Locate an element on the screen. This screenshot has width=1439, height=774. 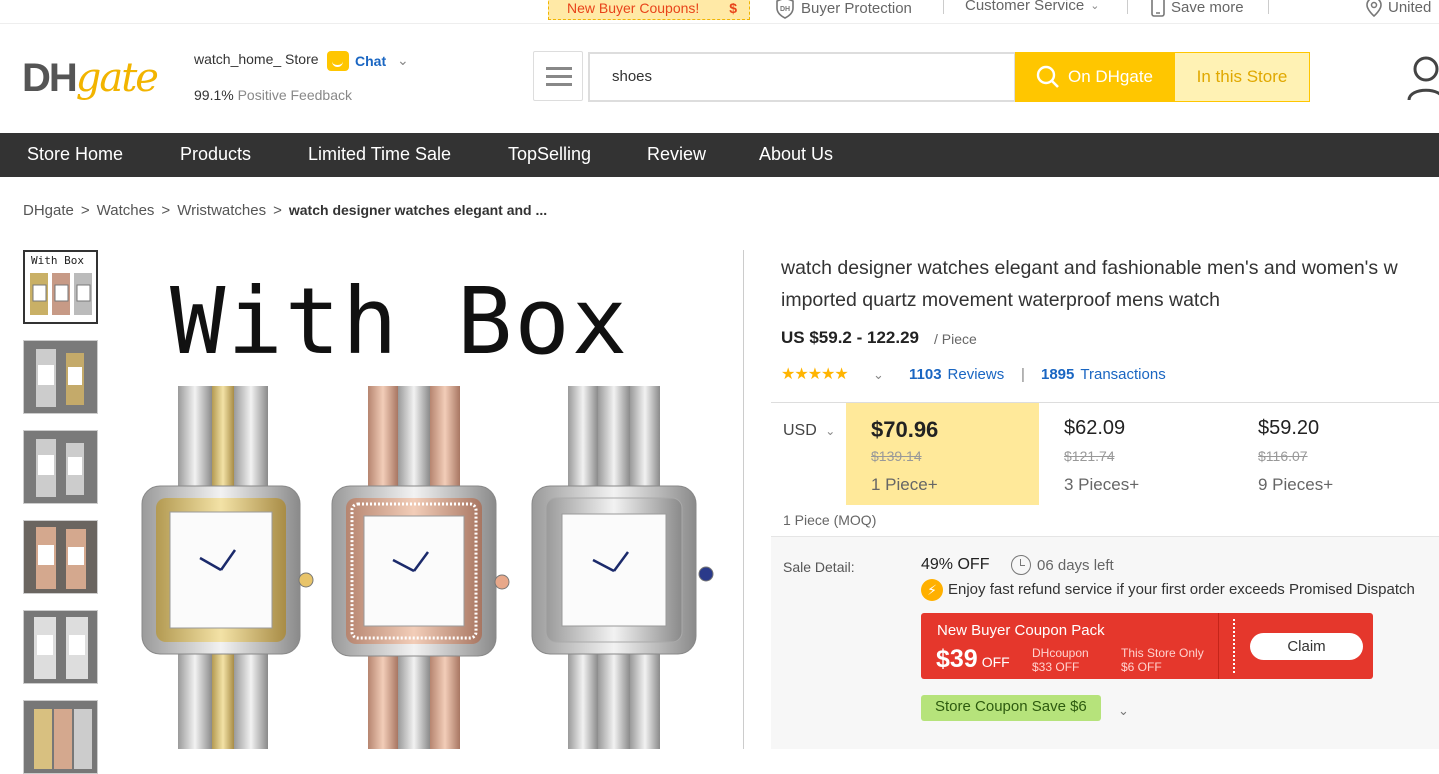
region-selector: United is located at coordinates (1398, 8).